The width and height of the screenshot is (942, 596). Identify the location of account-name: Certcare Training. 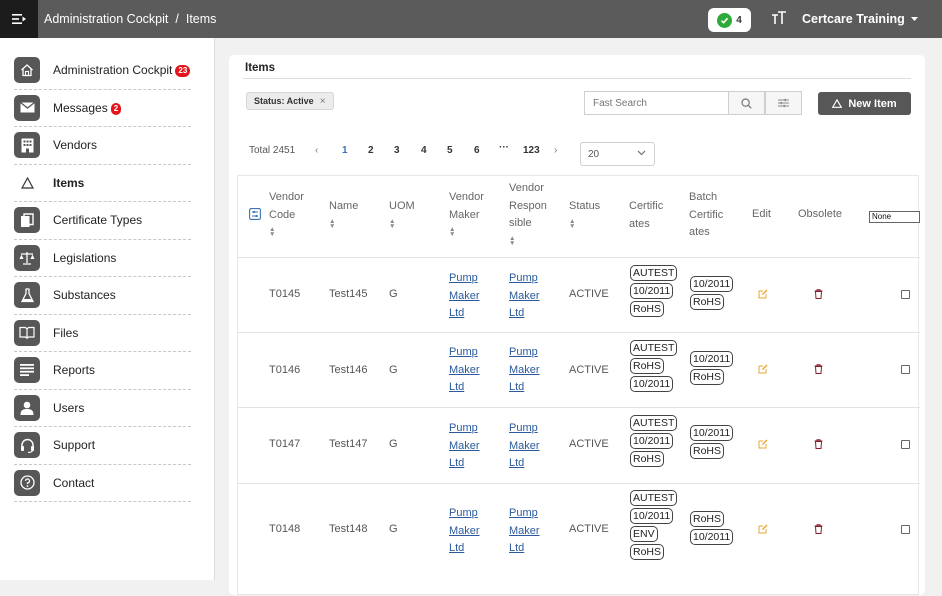
(853, 19).